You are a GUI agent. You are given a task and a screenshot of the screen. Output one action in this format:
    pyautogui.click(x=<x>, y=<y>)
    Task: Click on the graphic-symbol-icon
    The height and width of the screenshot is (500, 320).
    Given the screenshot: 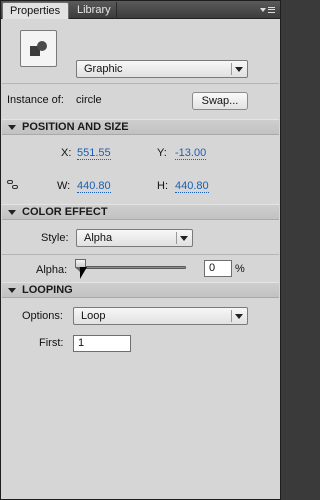 What is the action you would take?
    pyautogui.click(x=38, y=48)
    